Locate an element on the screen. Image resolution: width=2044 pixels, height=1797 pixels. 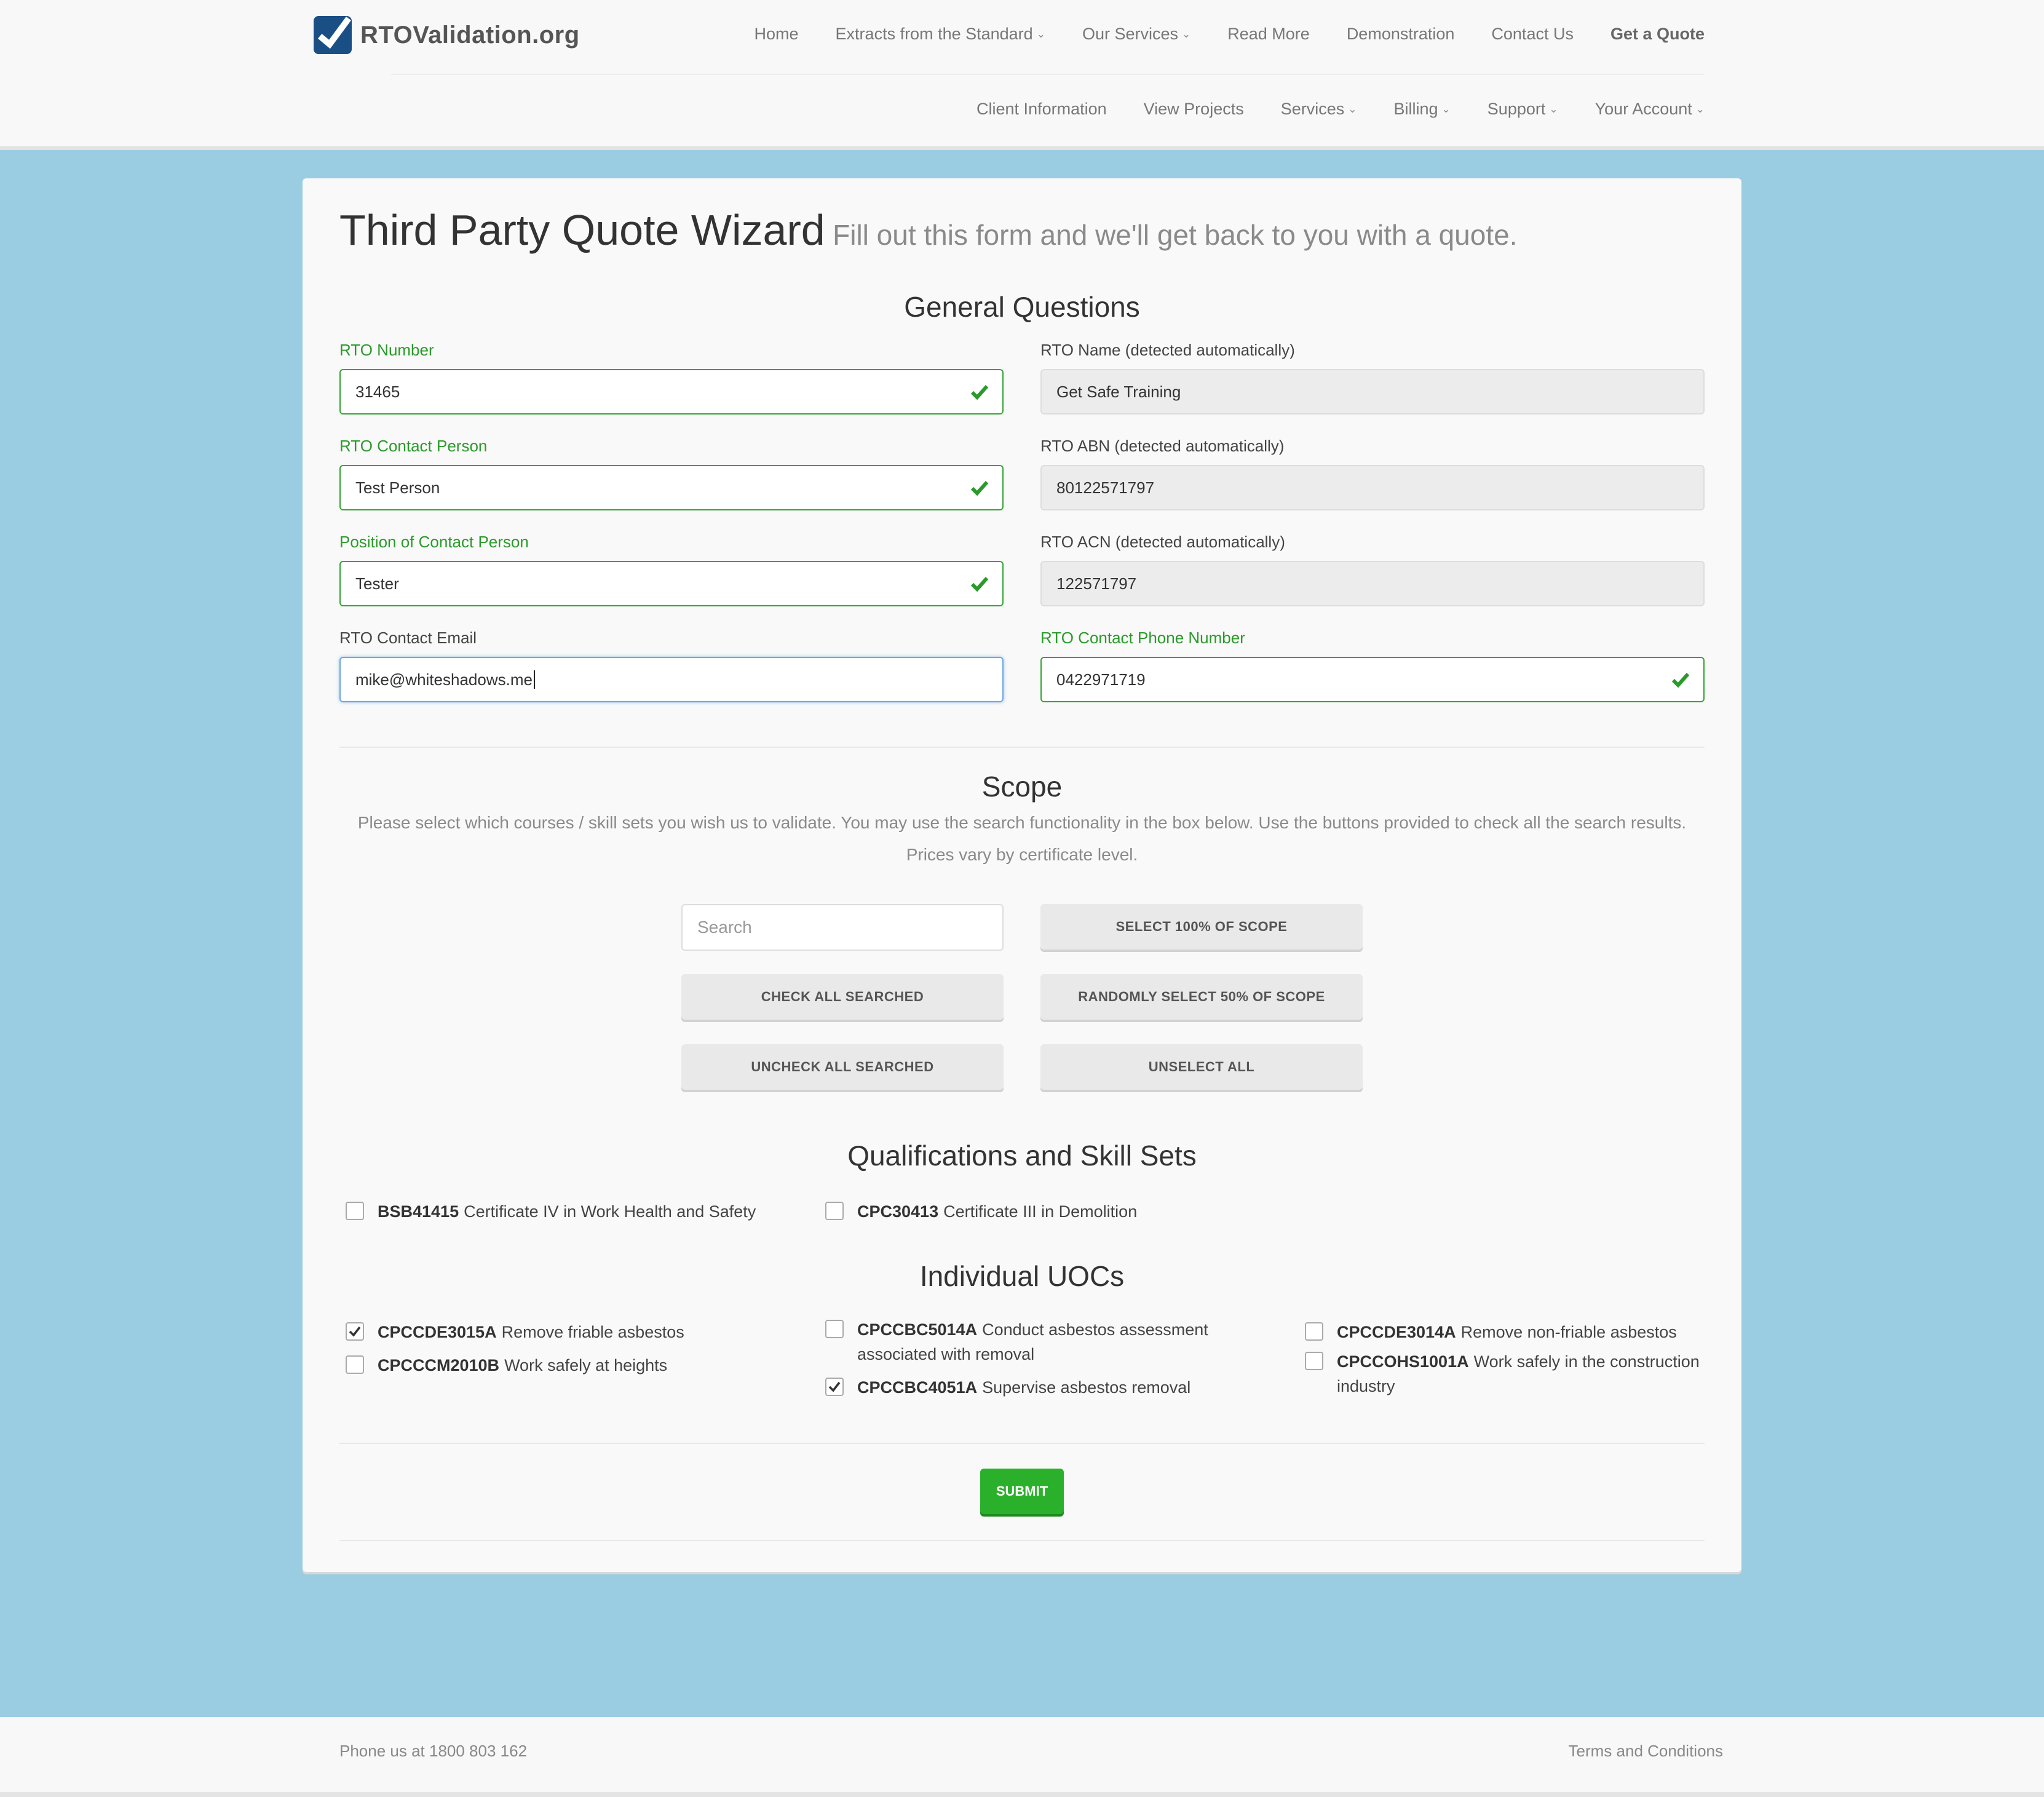
nav-label: Billing is located at coordinates (1415, 109).